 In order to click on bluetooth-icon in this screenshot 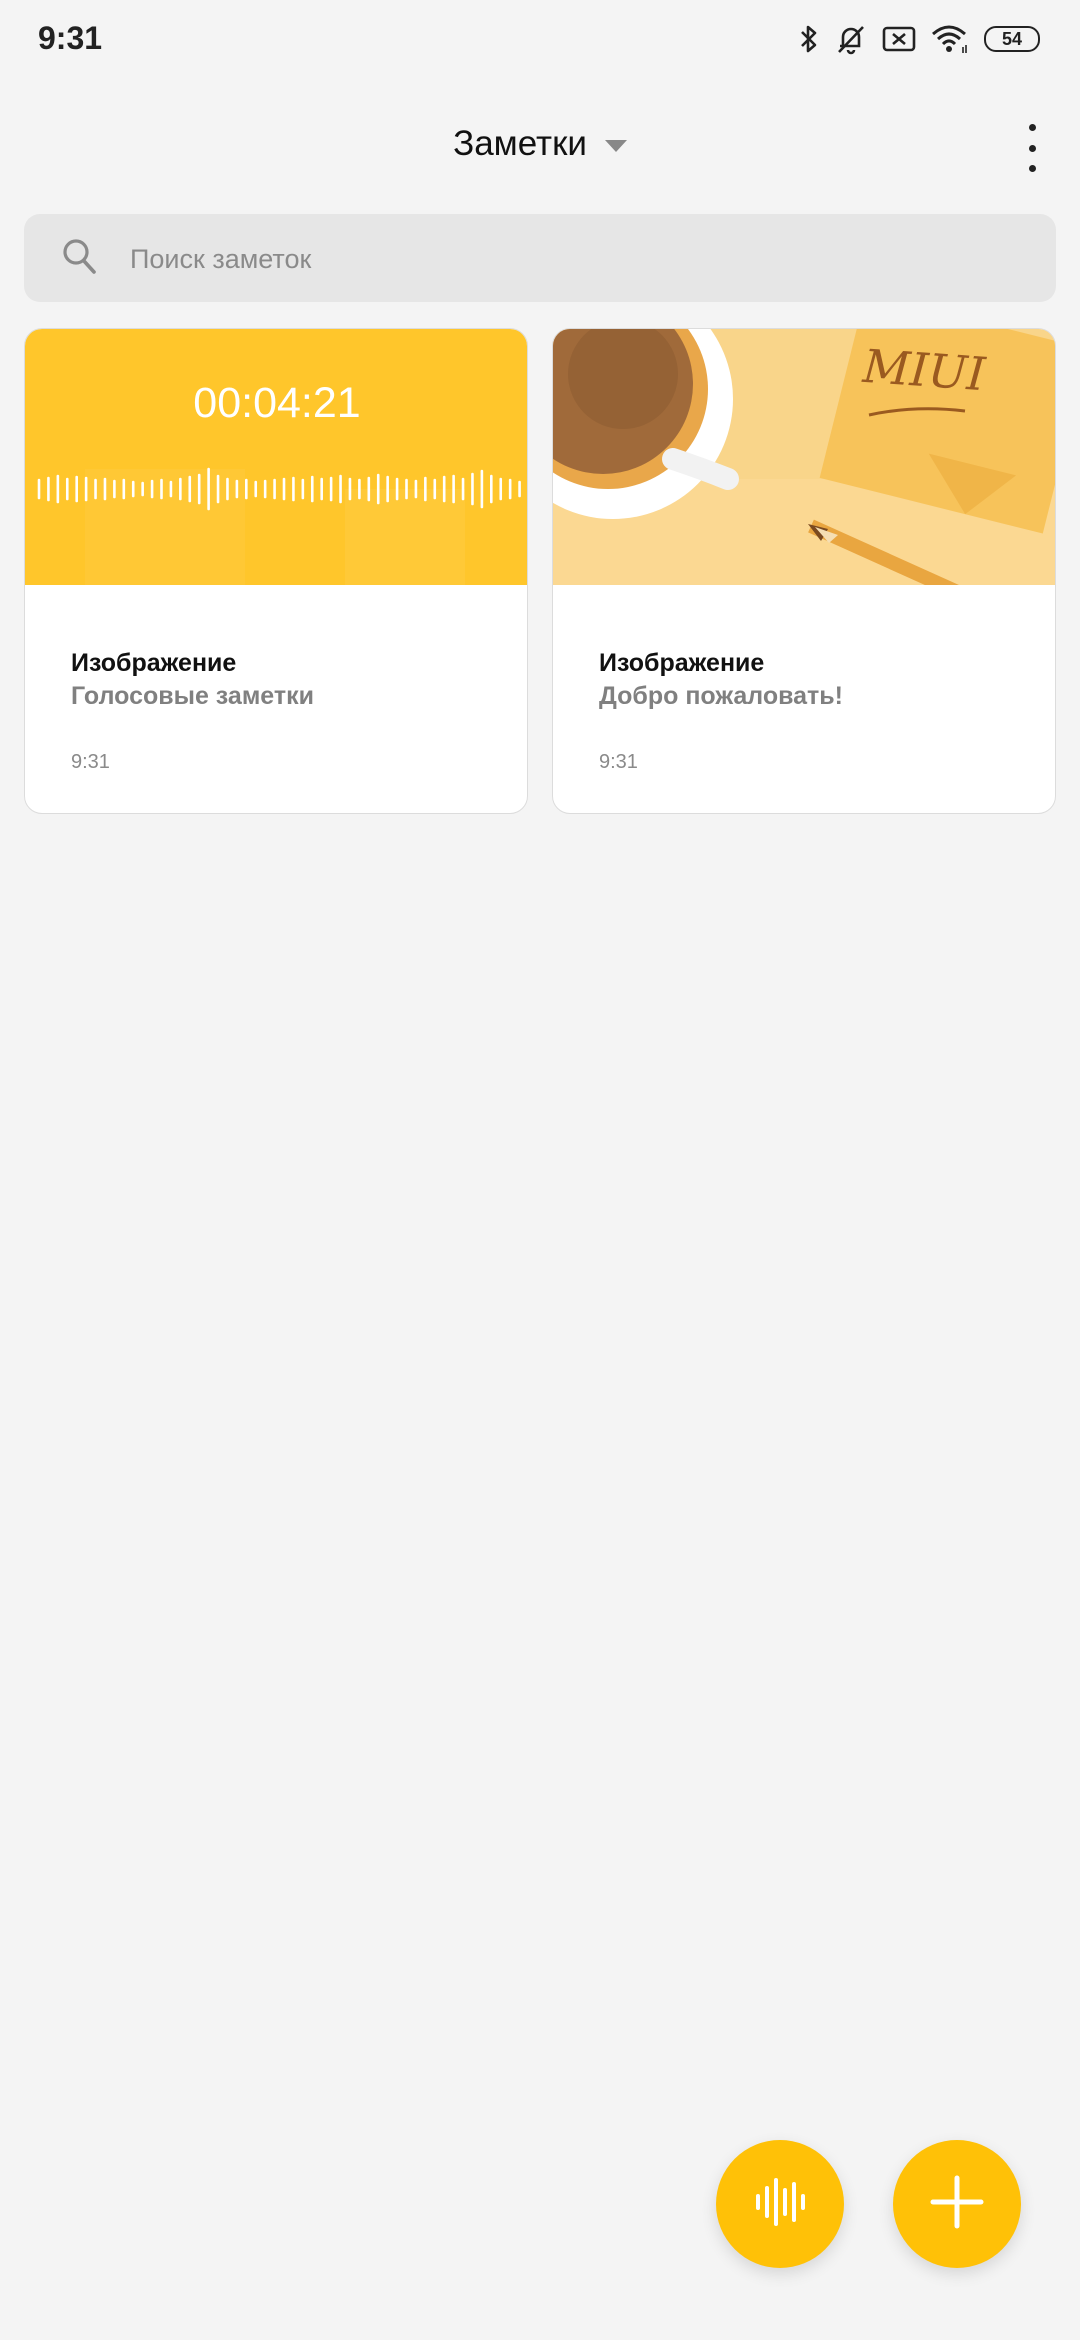, I will do `click(809, 39)`.